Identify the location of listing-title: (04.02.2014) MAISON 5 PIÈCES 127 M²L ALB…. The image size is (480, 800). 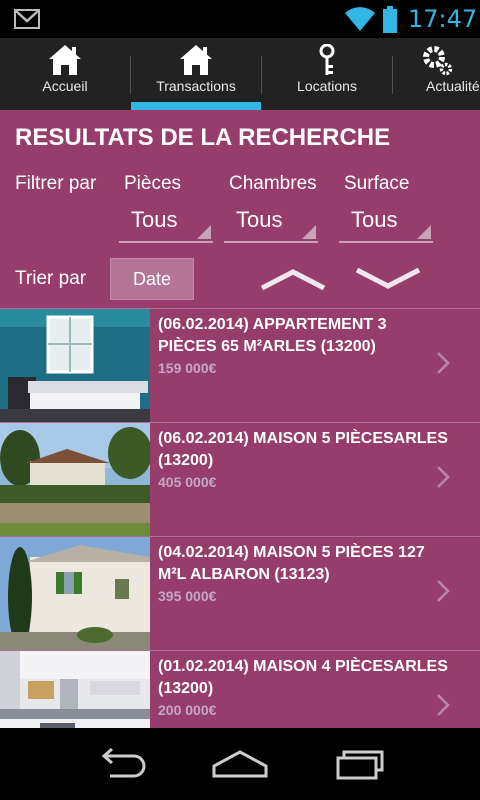
(291, 563).